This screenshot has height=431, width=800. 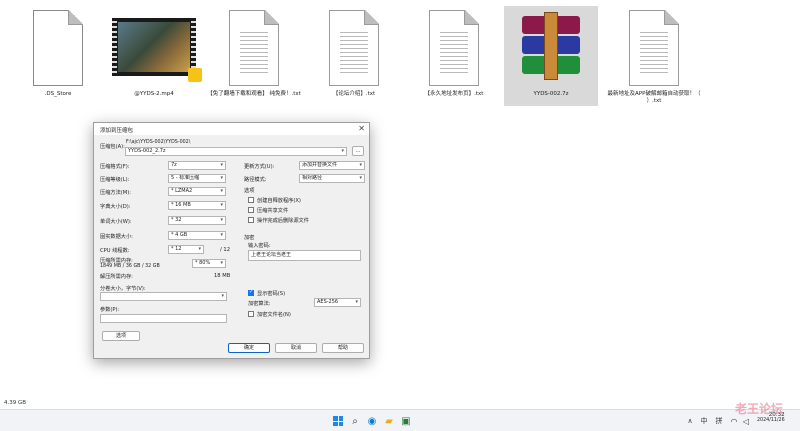 I want to click on shared-checkbox, so click(x=251, y=210).